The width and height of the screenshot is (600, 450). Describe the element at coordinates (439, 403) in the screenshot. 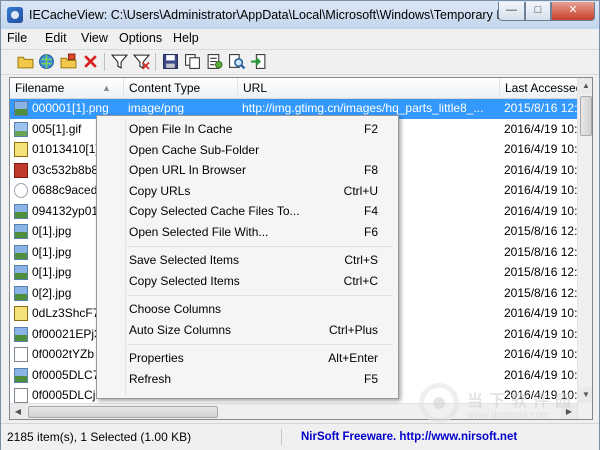

I see `watermark-logo-icon` at that location.